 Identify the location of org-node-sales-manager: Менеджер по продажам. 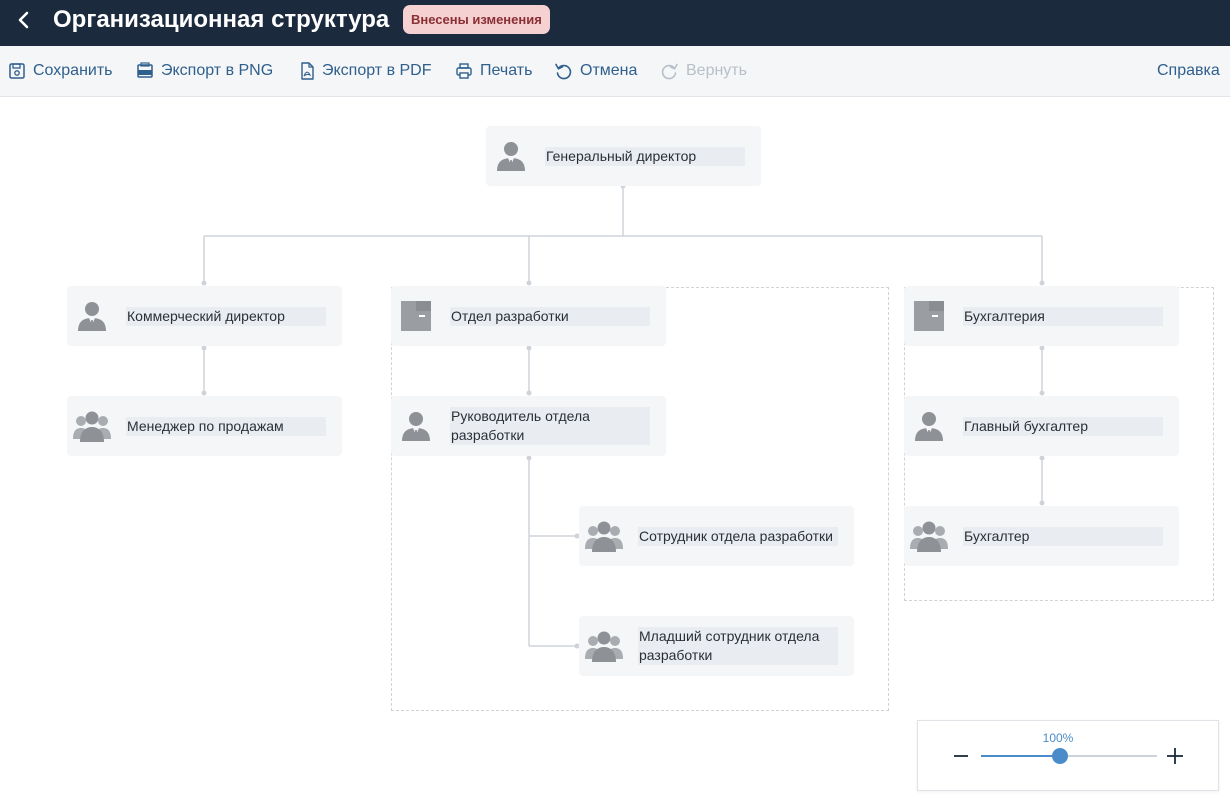
(204, 426).